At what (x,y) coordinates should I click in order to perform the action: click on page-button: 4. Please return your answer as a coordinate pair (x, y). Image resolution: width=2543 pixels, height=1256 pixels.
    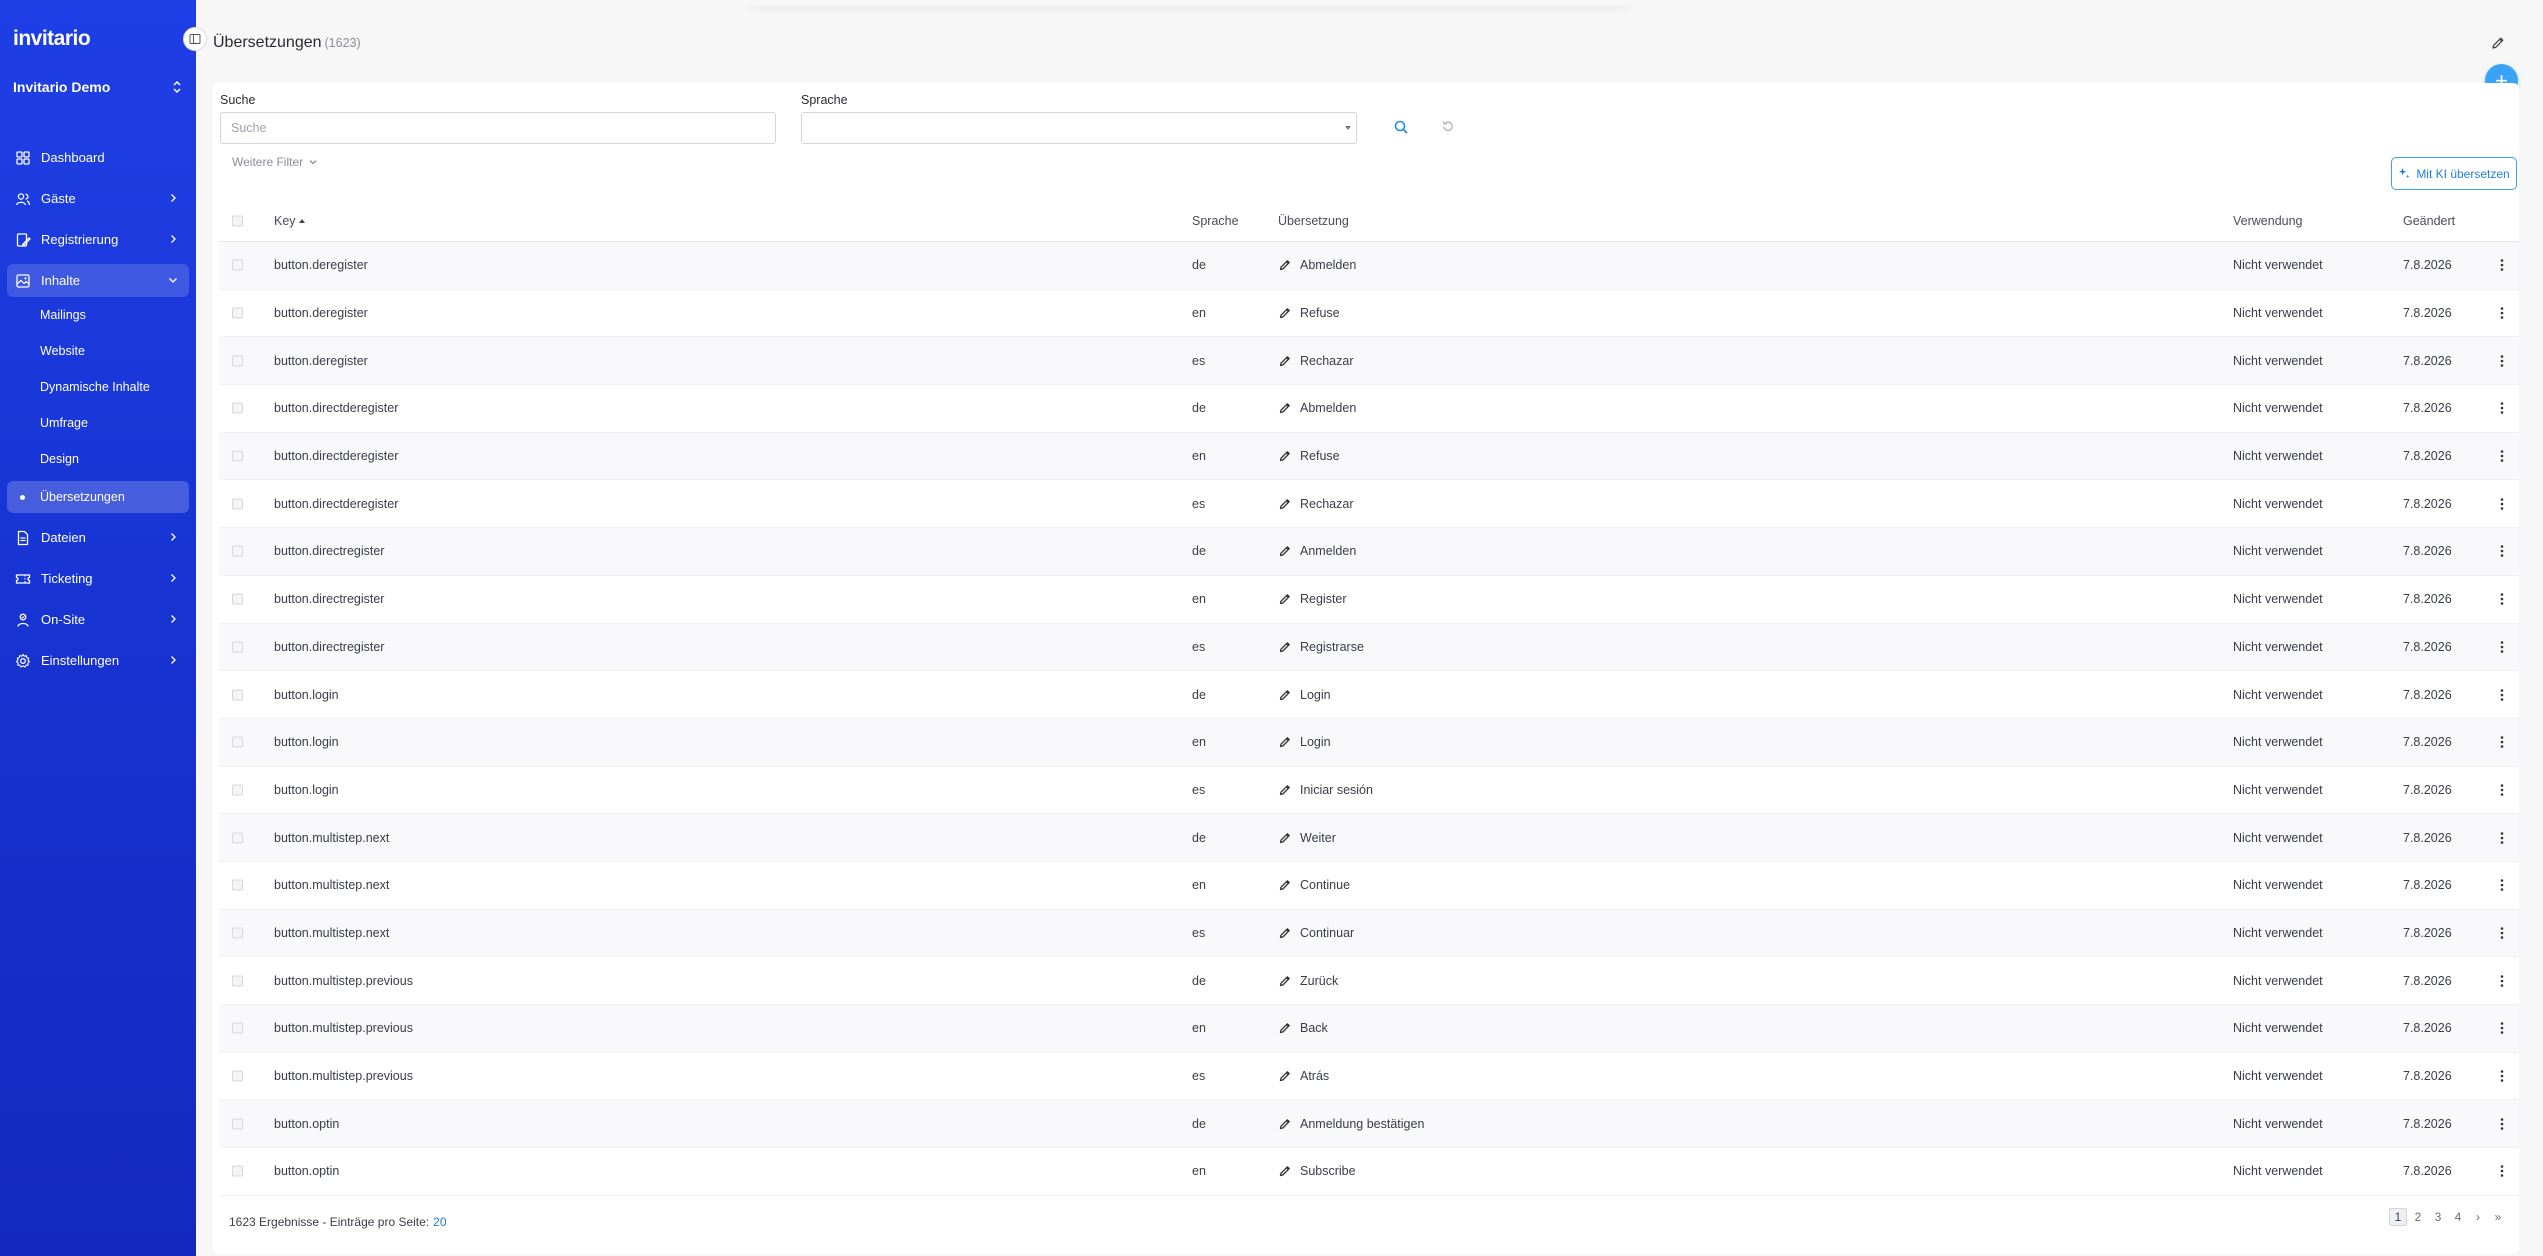
    Looking at the image, I should click on (2458, 1217).